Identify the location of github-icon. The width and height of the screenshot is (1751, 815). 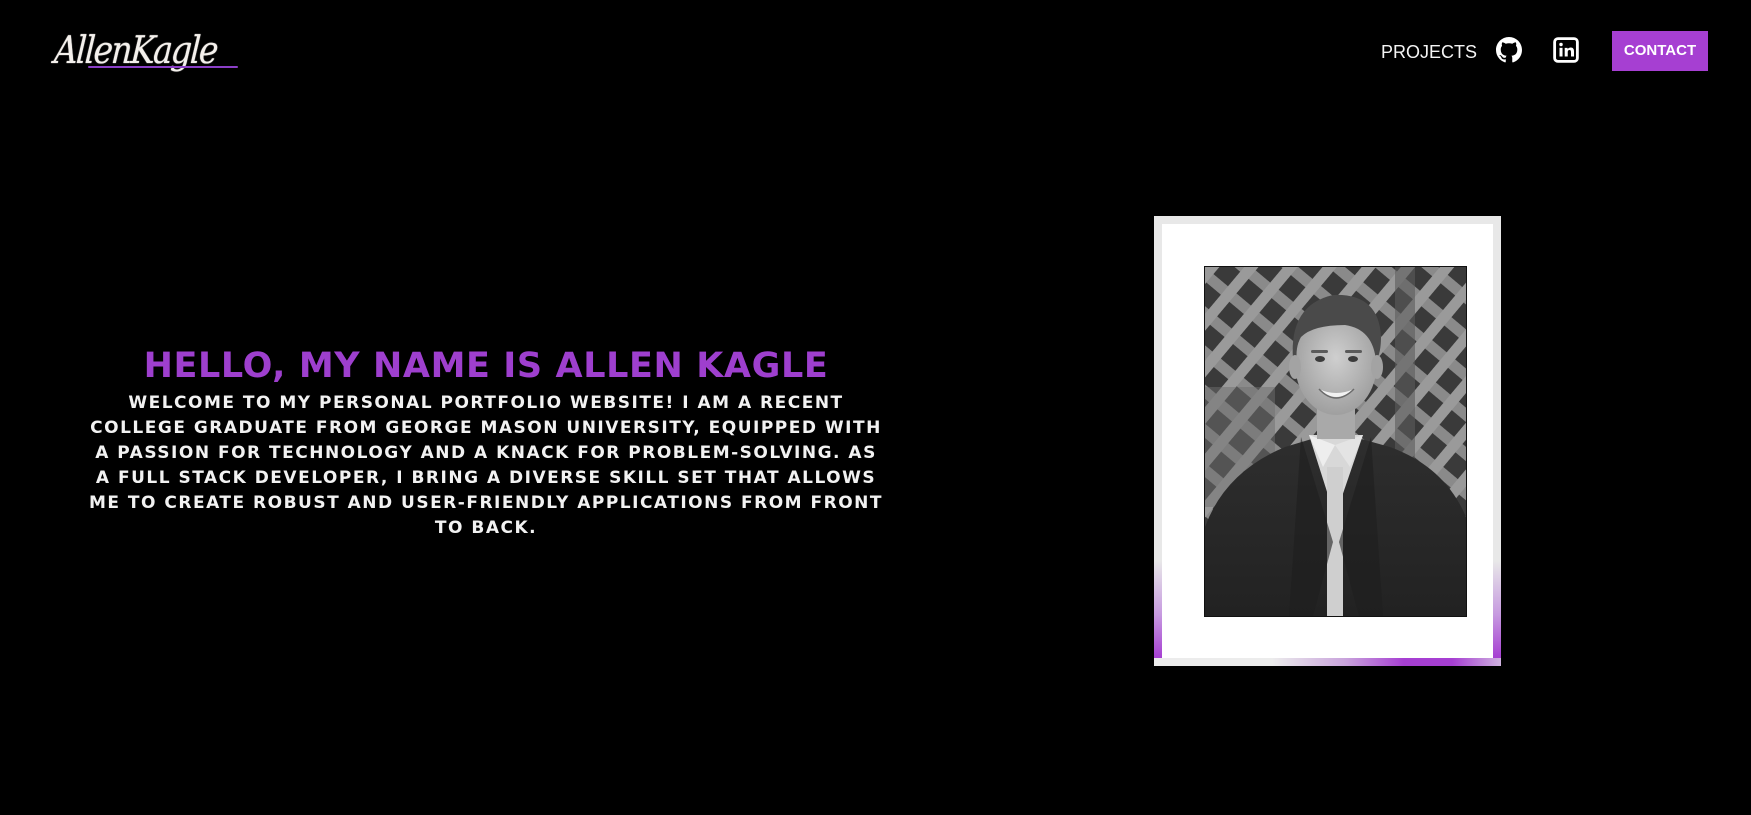
(1509, 50).